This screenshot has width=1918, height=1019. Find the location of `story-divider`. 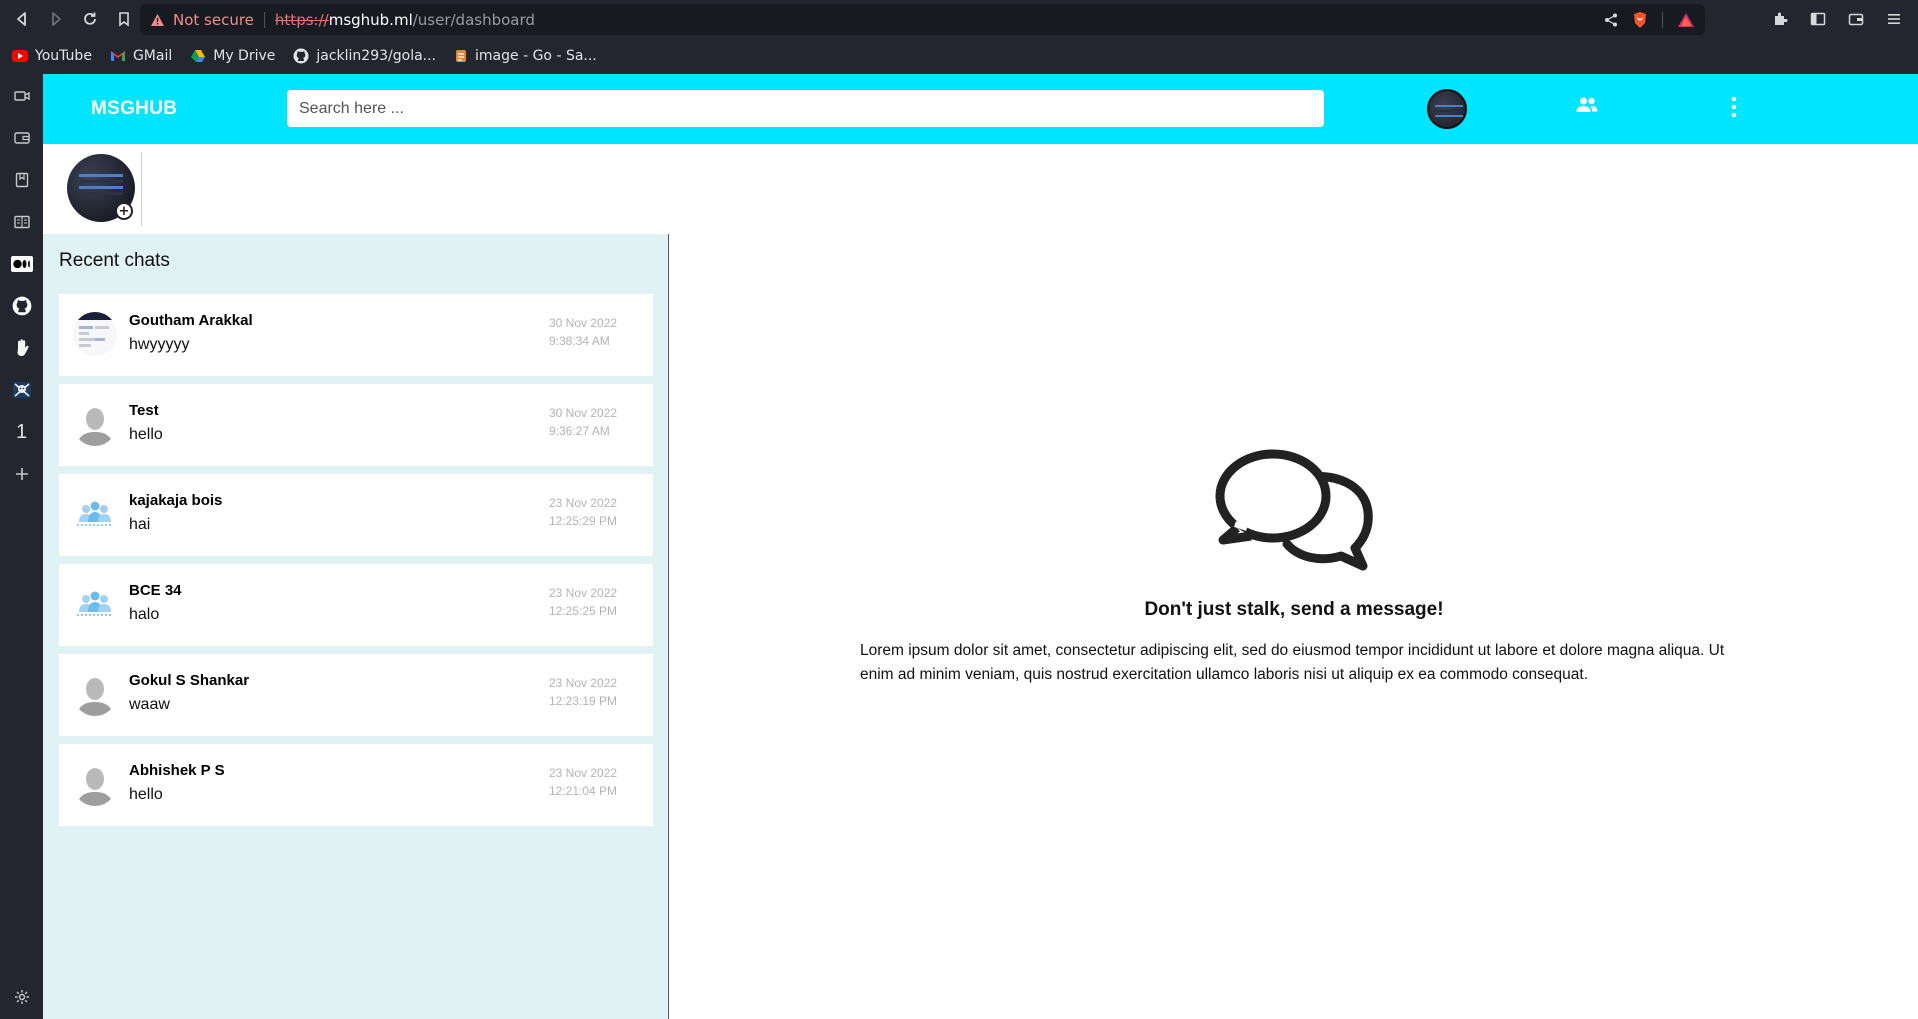

story-divider is located at coordinates (141, 189).